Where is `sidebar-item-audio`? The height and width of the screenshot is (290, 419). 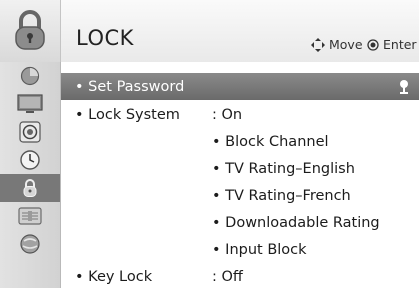
sidebar-item-audio is located at coordinates (30, 132).